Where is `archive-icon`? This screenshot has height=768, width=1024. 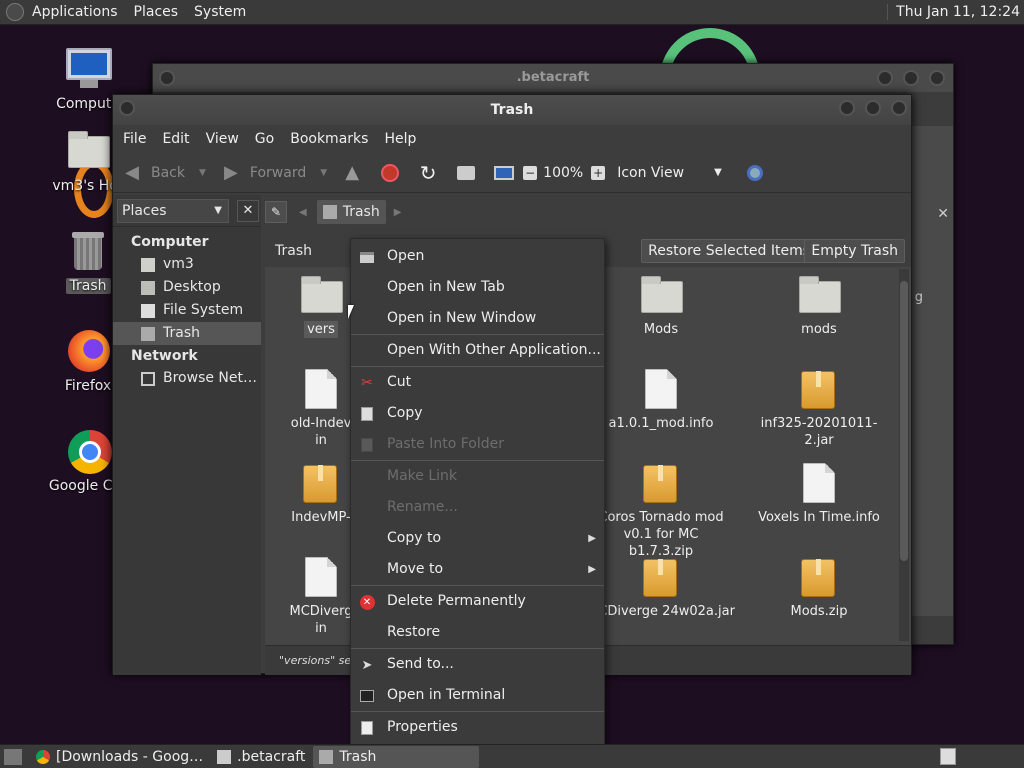 archive-icon is located at coordinates (819, 389).